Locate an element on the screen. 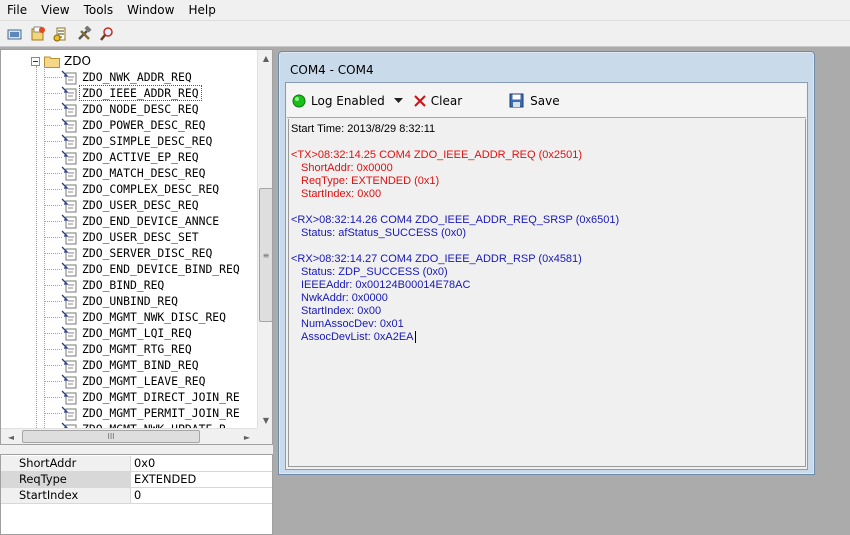 The height and width of the screenshot is (535, 850). log-field-text: NumAssocDev: 0x01 is located at coordinates (352, 324).